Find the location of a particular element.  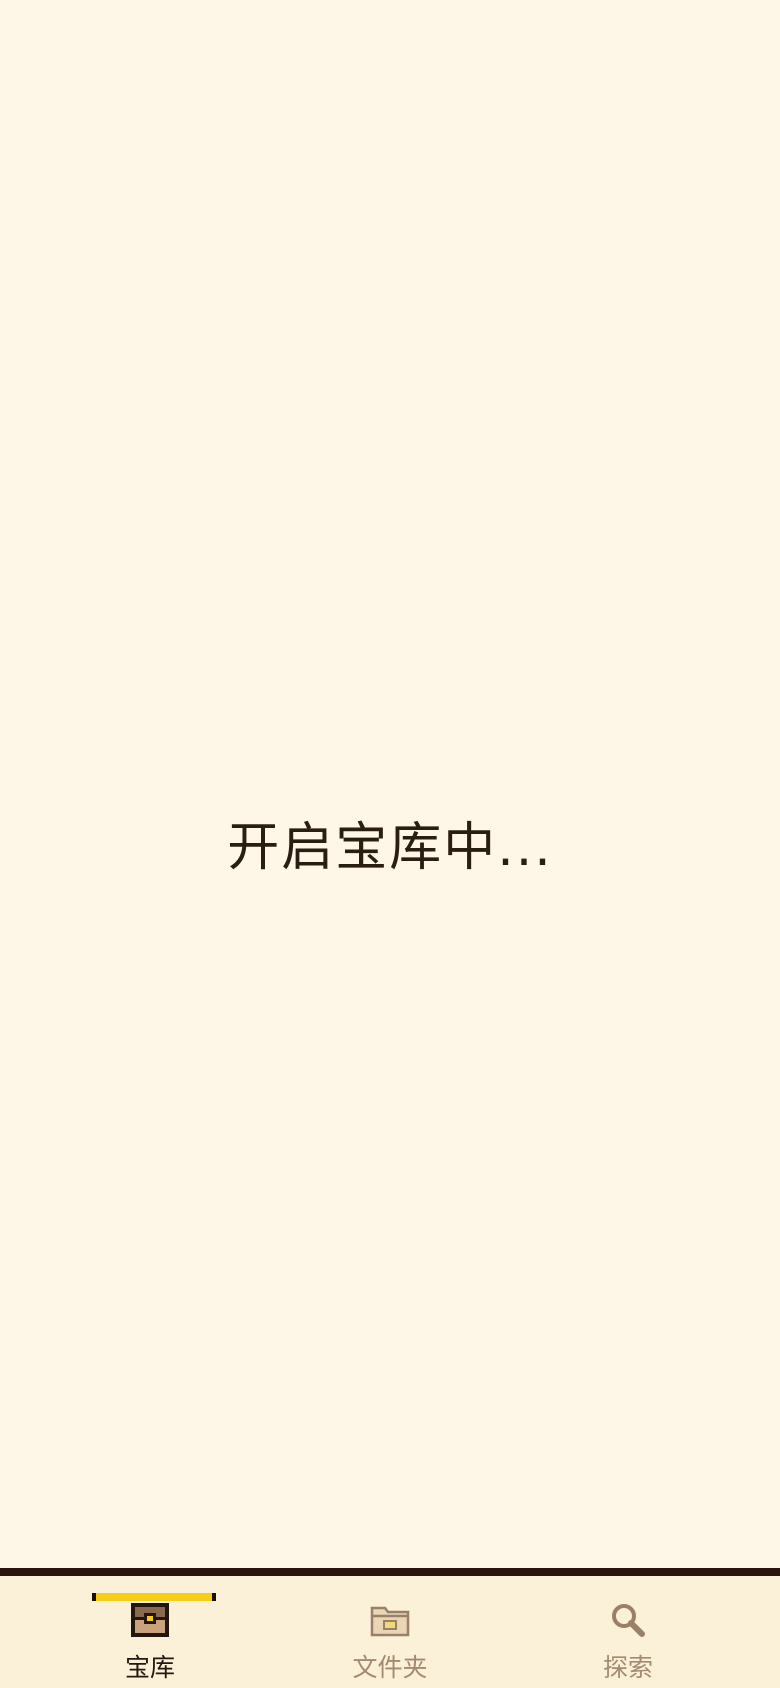

active-tab-indicator is located at coordinates (154, 1597).